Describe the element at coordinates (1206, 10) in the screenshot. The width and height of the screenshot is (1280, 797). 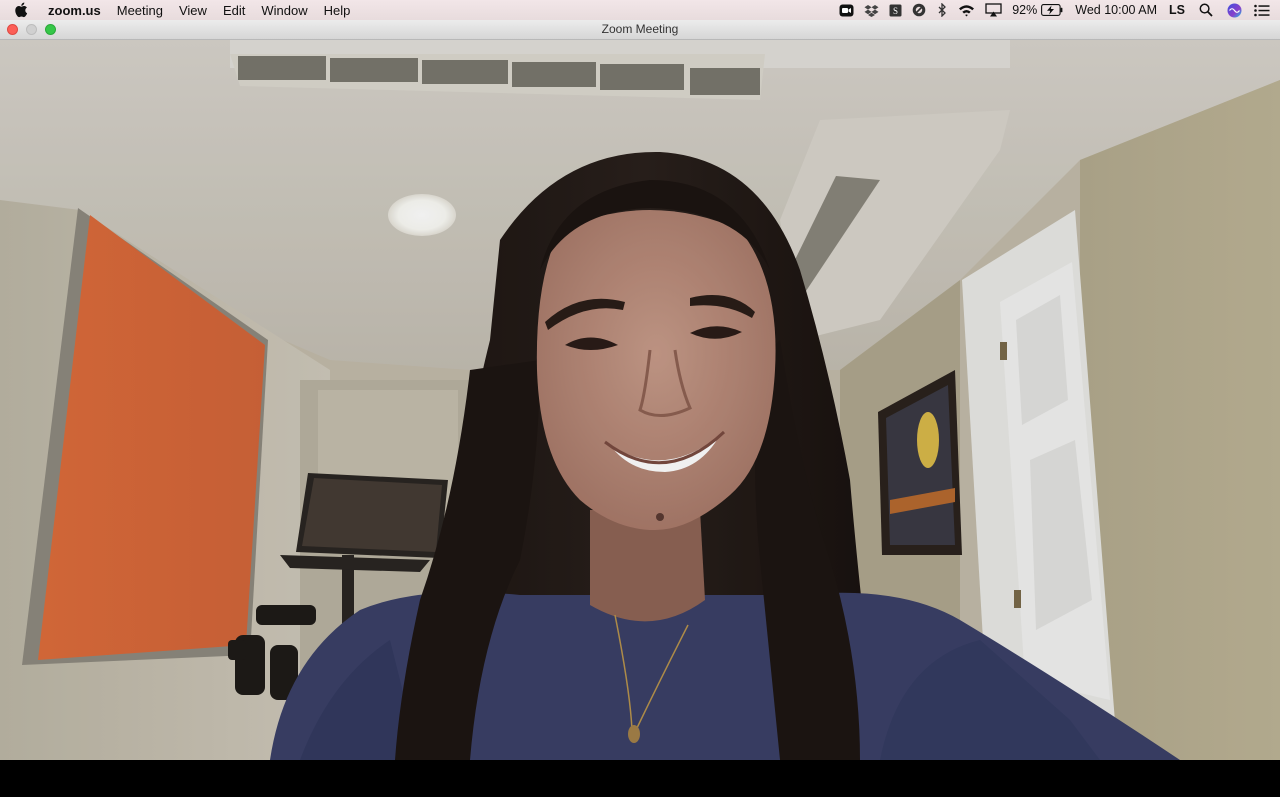
I see `search-icon` at that location.